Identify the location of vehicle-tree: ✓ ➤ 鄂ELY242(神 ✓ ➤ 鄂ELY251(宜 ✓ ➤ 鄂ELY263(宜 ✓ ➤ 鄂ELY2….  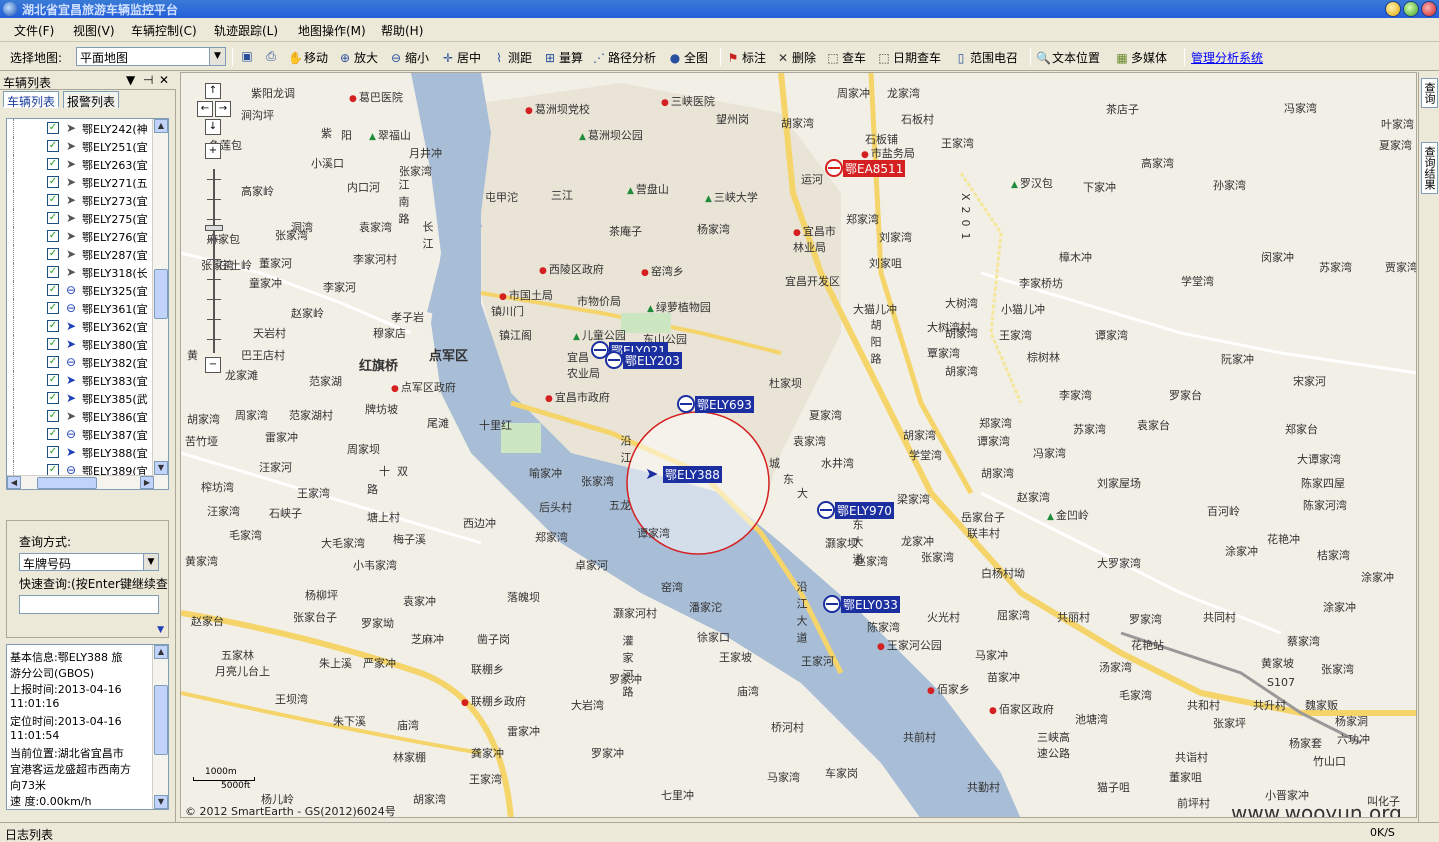
(87, 304).